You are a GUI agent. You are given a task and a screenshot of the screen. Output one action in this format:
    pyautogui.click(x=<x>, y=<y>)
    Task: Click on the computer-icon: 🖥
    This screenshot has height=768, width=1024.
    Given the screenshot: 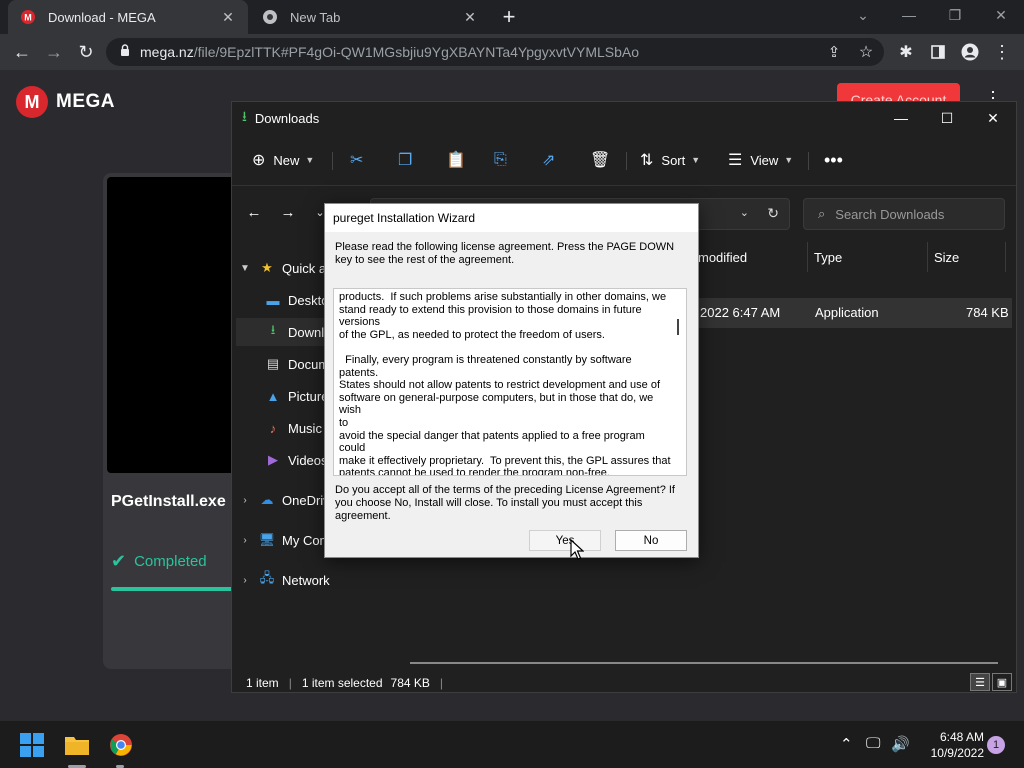 What is the action you would take?
    pyautogui.click(x=267, y=539)
    